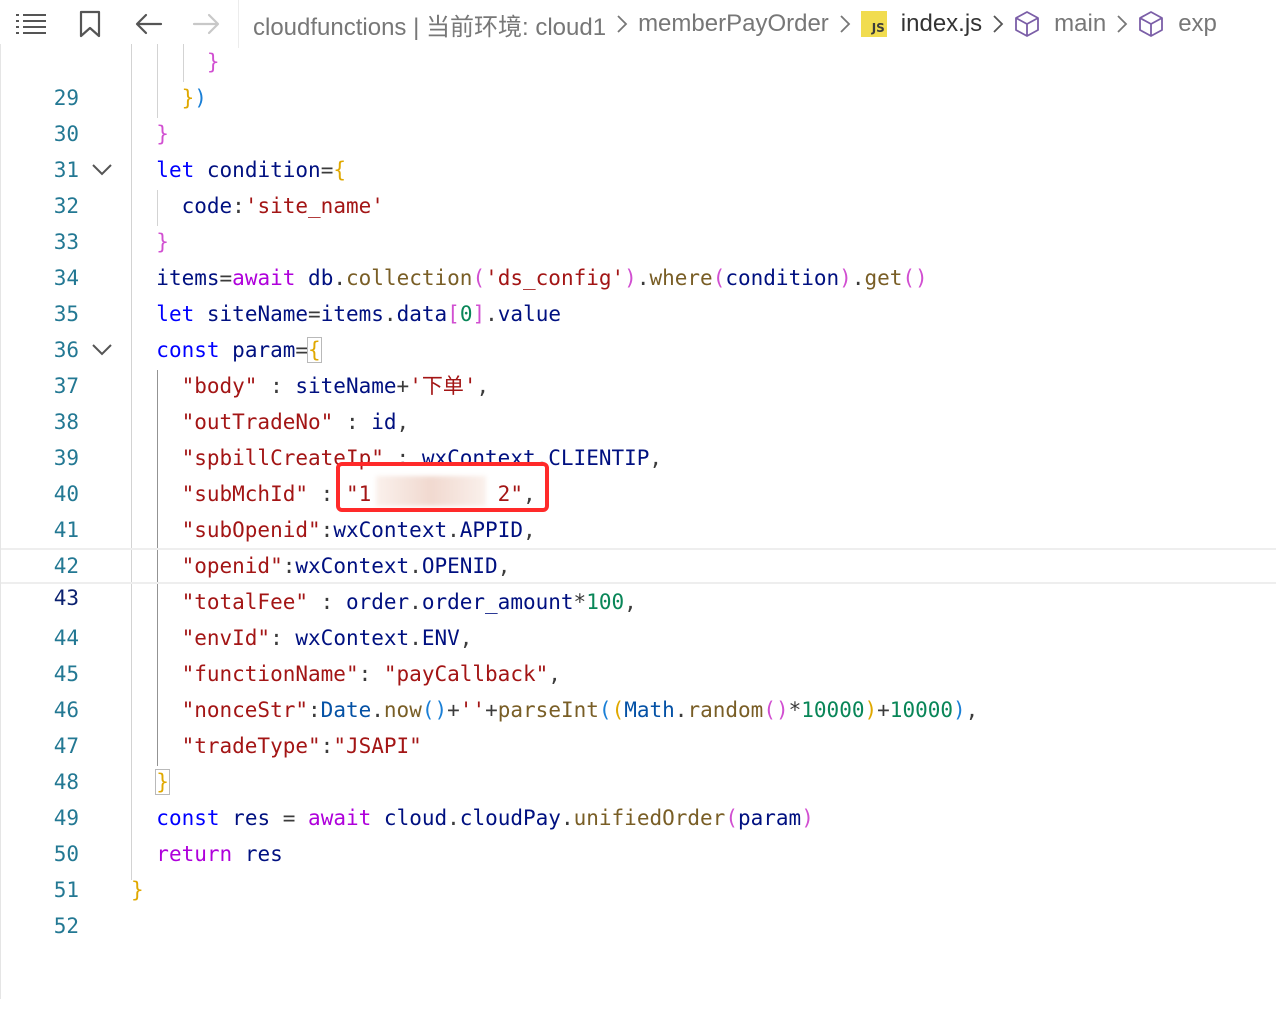  I want to click on code-text: "subOpenid":wxContext.APPID,, so click(358, 530).